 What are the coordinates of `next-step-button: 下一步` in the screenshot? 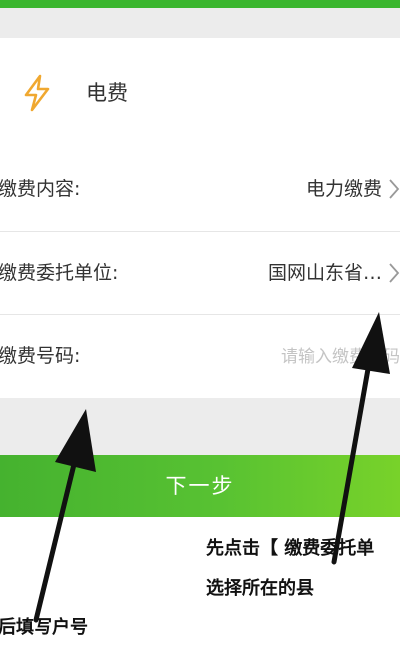 It's located at (200, 486).